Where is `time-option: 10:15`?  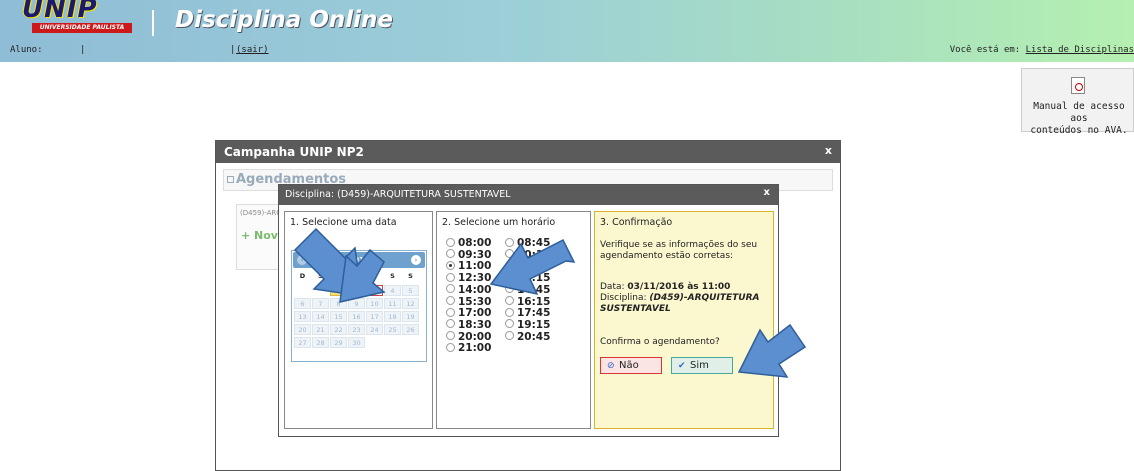 time-option: 10:15 is located at coordinates (527, 255).